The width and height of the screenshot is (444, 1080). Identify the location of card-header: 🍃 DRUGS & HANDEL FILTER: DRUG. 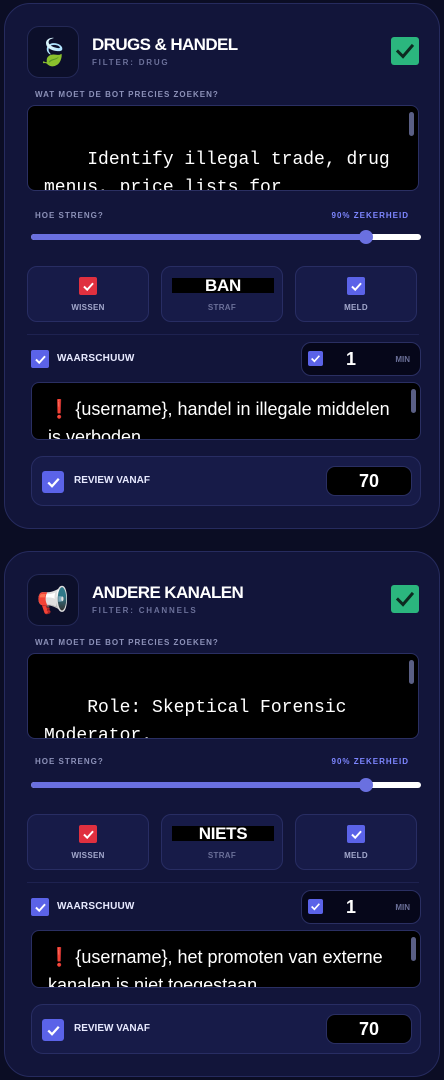
(223, 52).